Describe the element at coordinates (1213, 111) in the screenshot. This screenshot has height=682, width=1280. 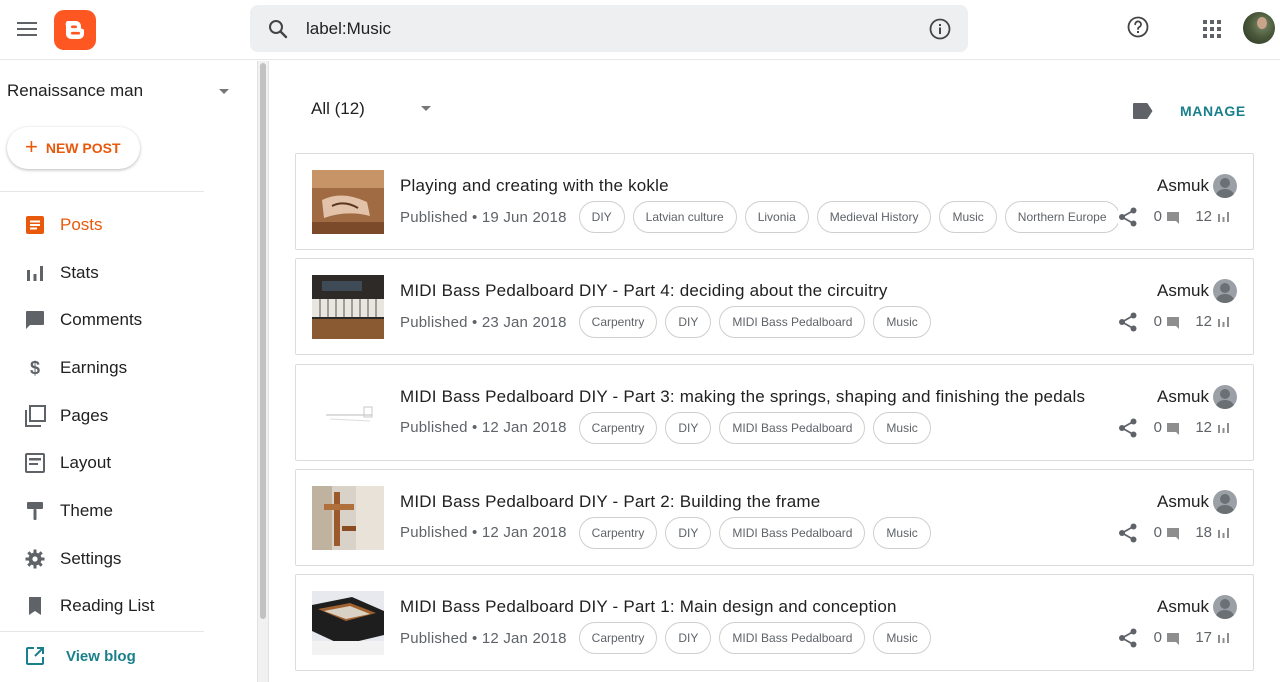
I see `manage-labels-button: MANAGE` at that location.